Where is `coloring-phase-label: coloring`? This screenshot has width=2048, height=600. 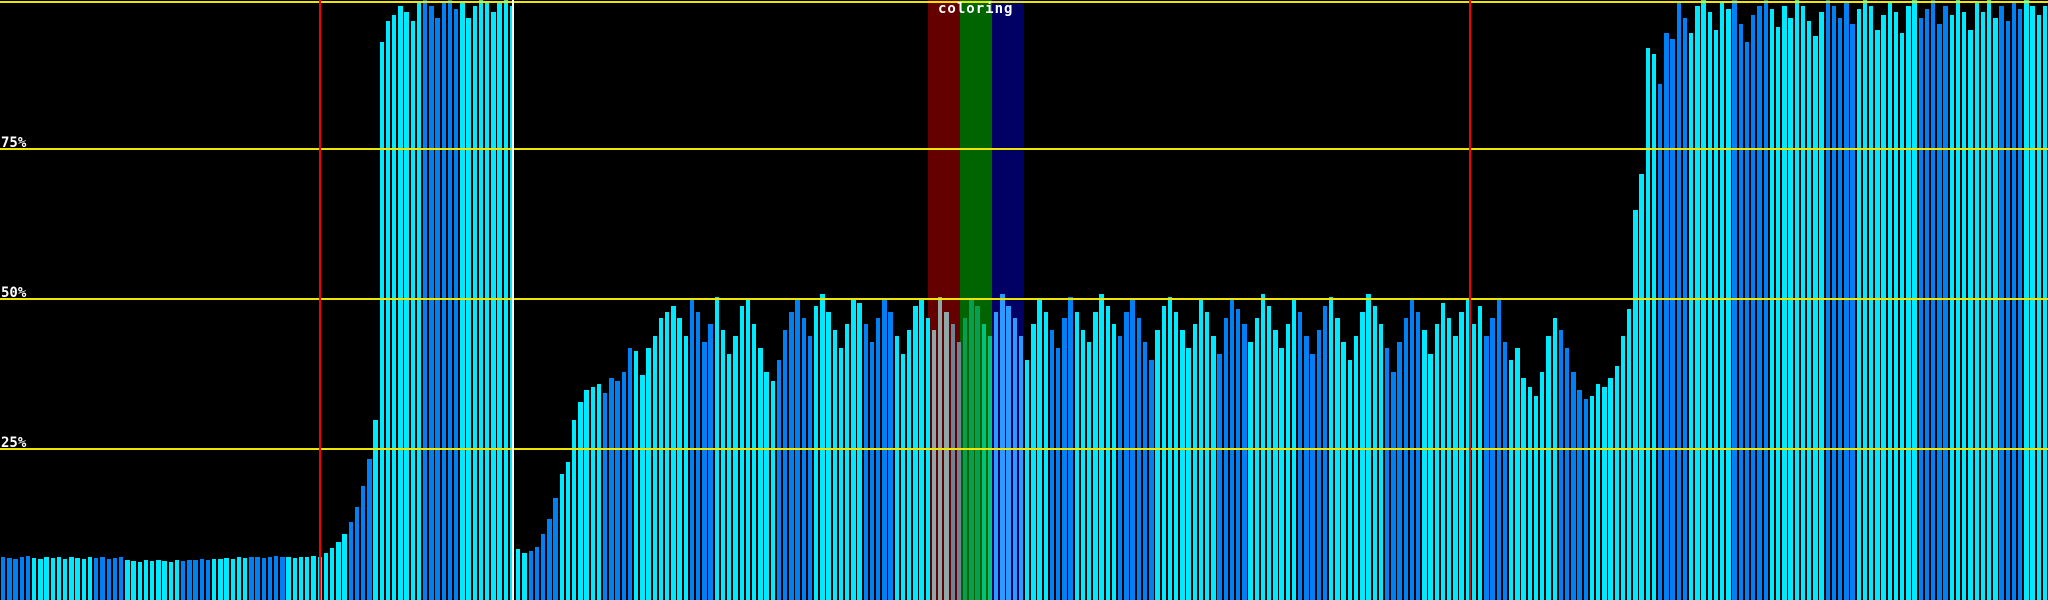 coloring-phase-label: coloring is located at coordinates (976, 9).